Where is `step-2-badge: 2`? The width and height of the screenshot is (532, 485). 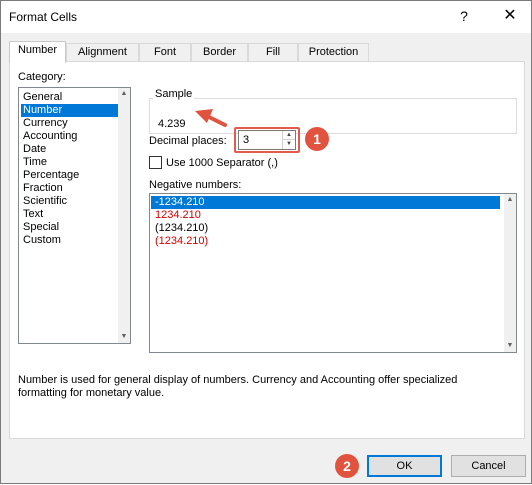 step-2-badge: 2 is located at coordinates (347, 466).